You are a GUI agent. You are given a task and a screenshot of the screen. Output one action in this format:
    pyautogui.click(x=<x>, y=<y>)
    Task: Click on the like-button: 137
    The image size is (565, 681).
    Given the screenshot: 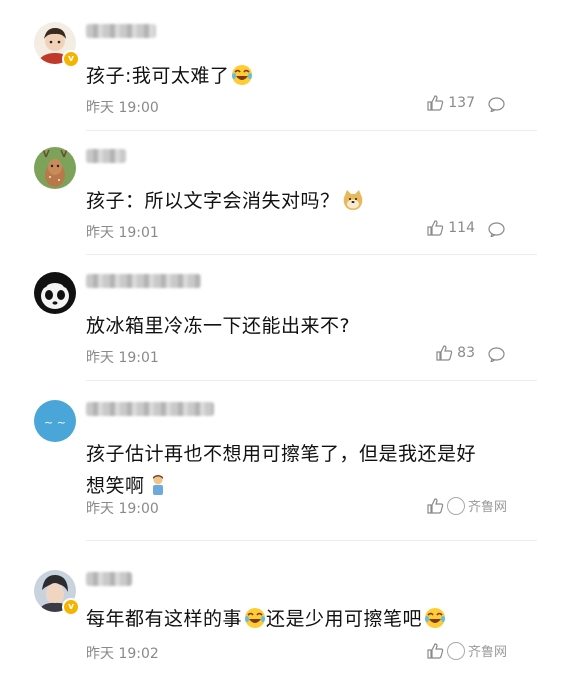 What is the action you would take?
    pyautogui.click(x=451, y=103)
    